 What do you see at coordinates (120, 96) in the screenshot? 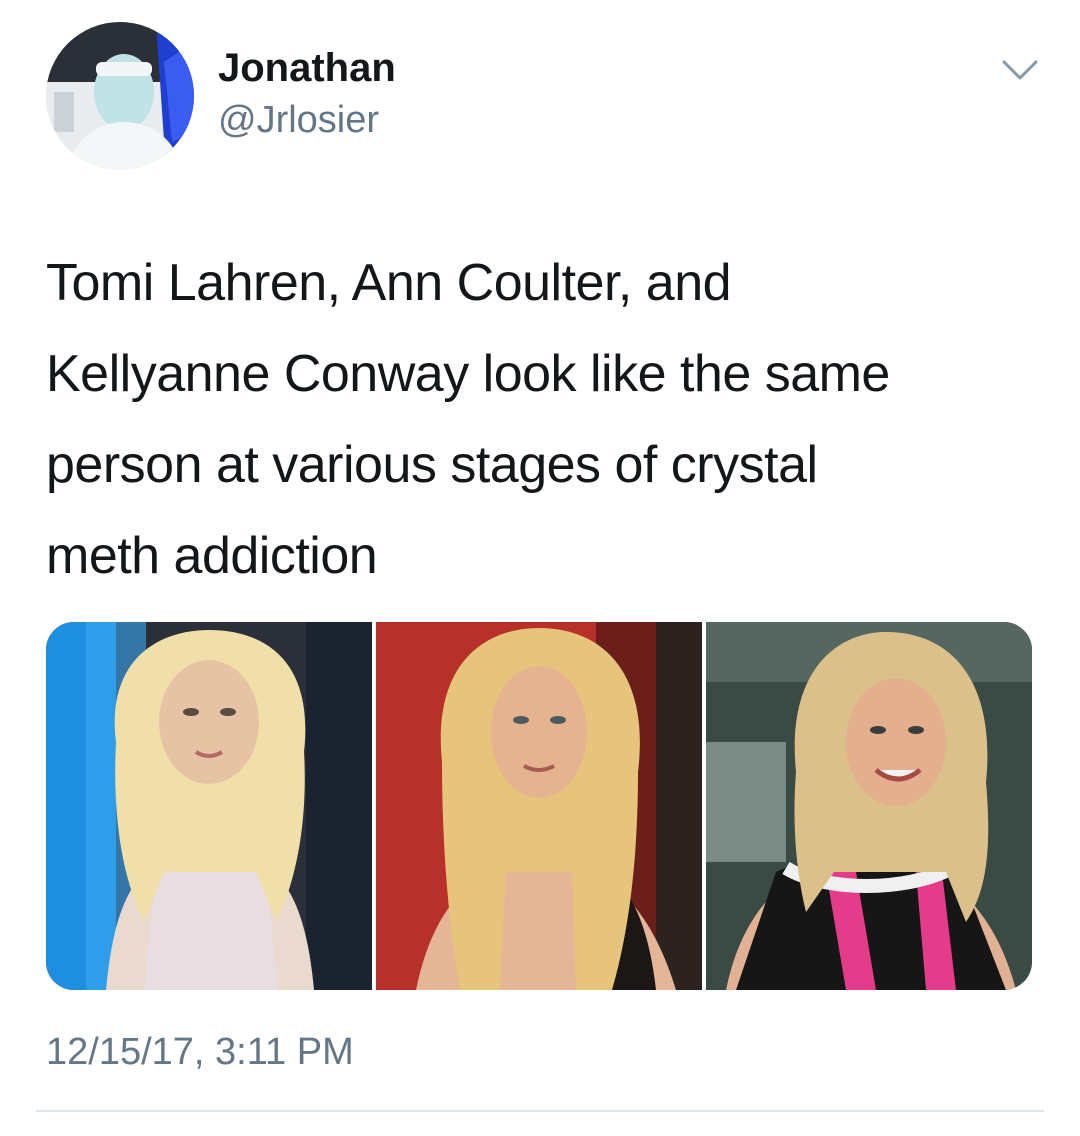
I see `avatar` at bounding box center [120, 96].